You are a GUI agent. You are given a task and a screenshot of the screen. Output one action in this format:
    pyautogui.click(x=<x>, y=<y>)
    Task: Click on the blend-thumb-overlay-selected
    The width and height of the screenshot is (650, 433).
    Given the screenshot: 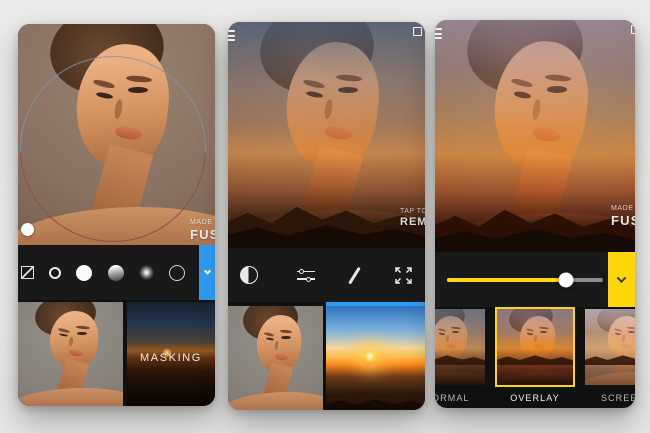 What is the action you would take?
    pyautogui.click(x=535, y=347)
    